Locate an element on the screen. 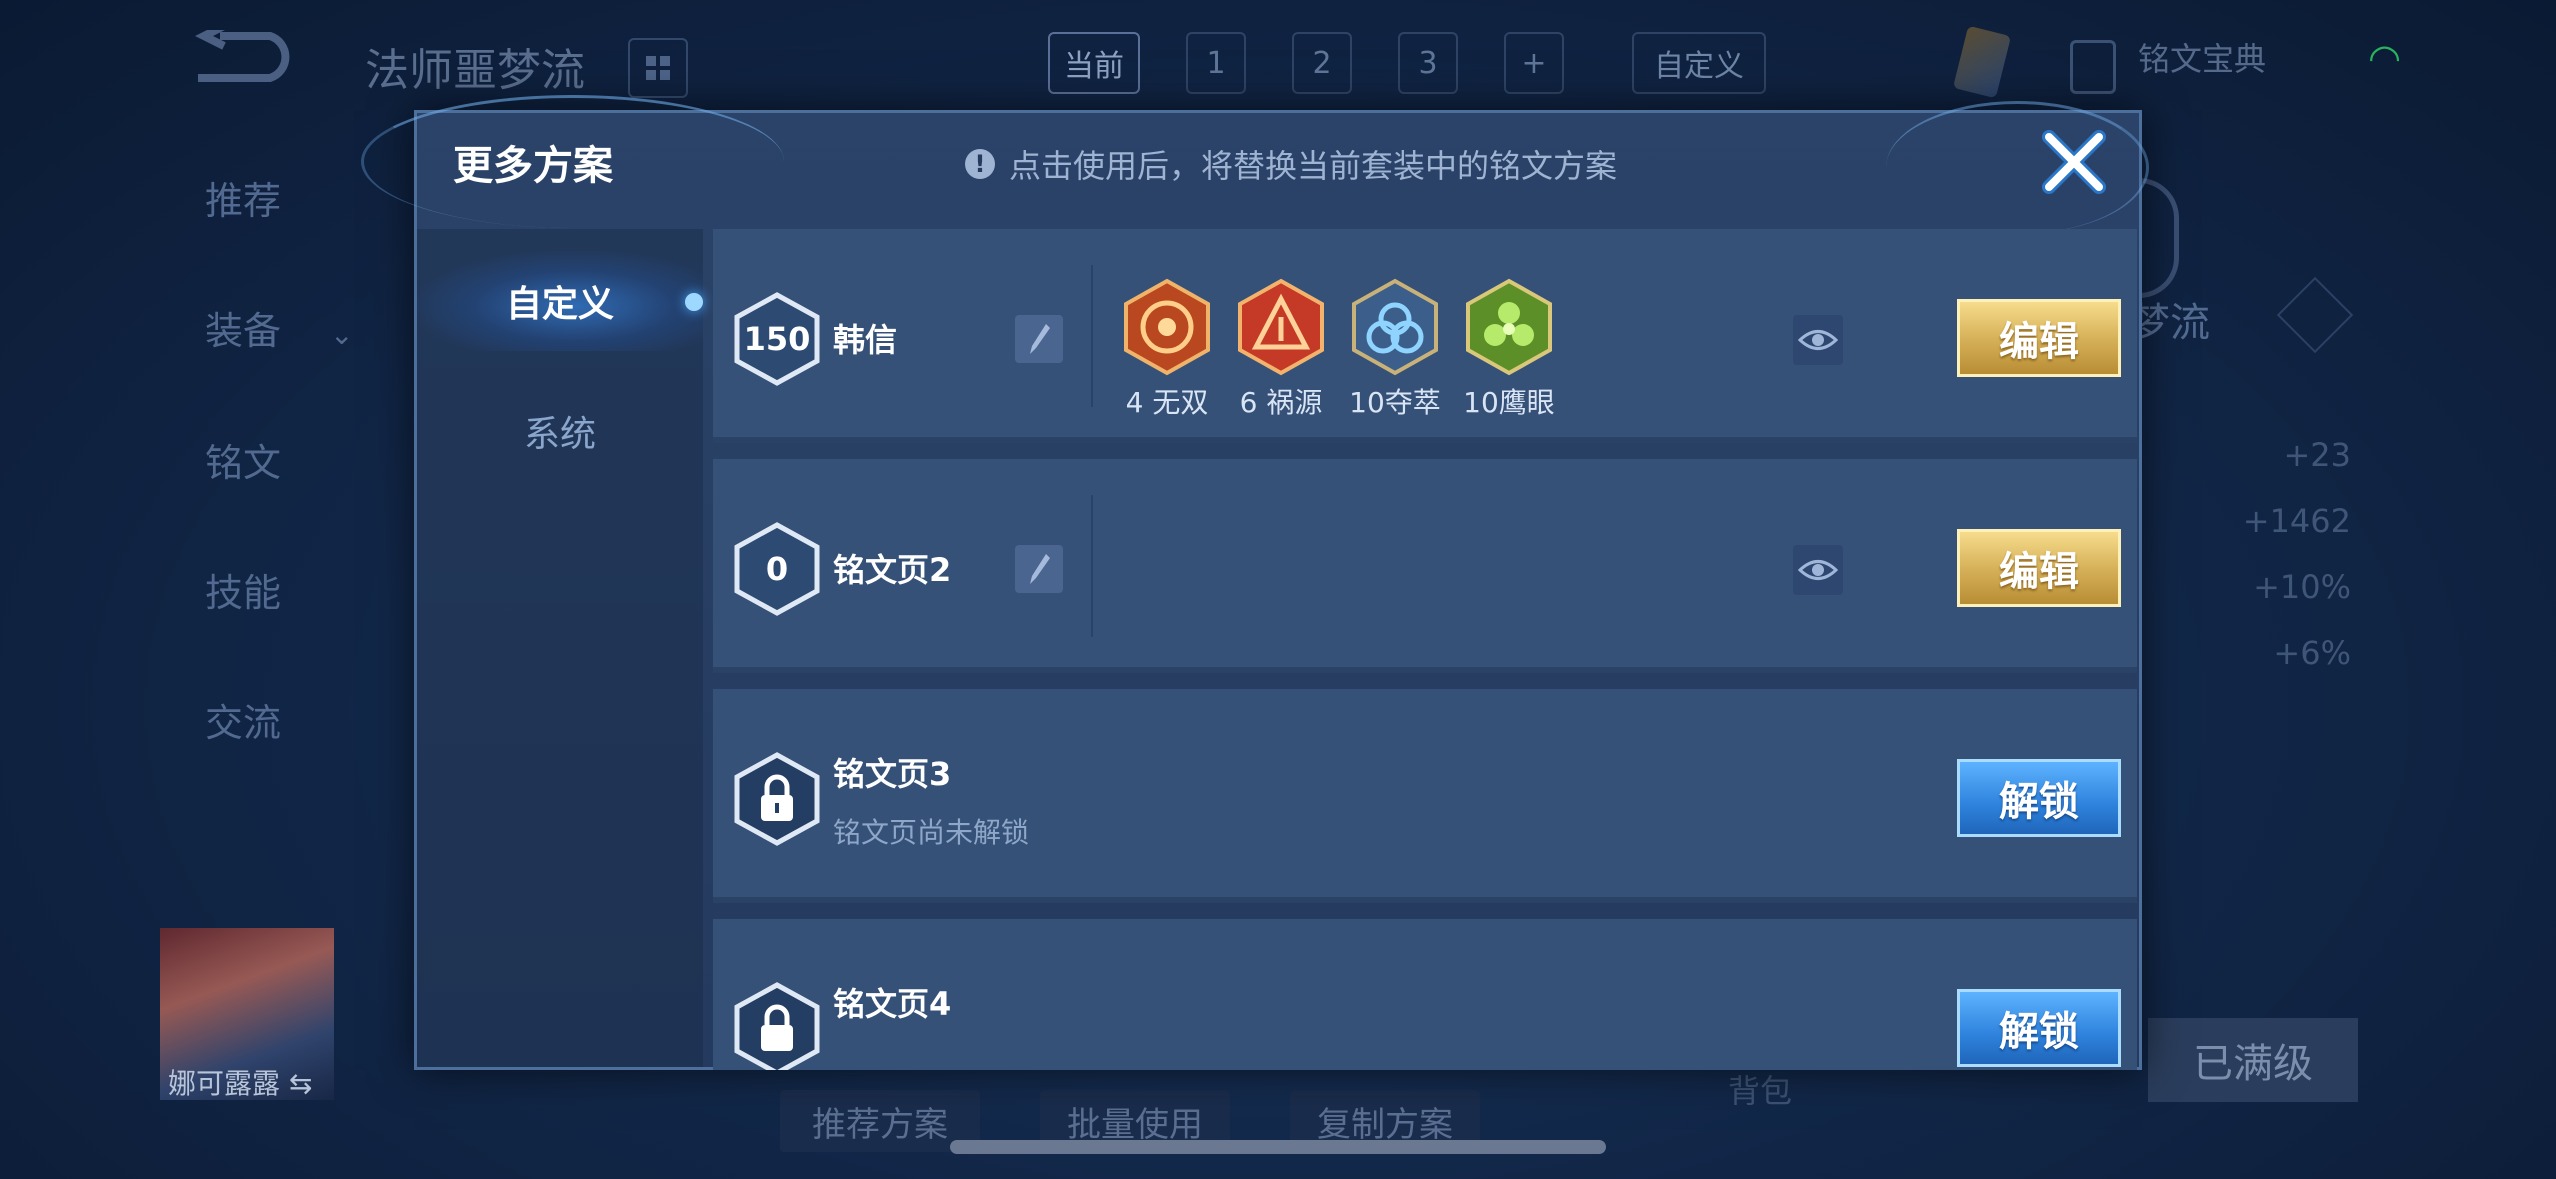 Image resolution: width=2556 pixels, height=1179 pixels. notice: ! 点击使用后，将替换当前套装中的铭文方案 is located at coordinates (1291, 164).